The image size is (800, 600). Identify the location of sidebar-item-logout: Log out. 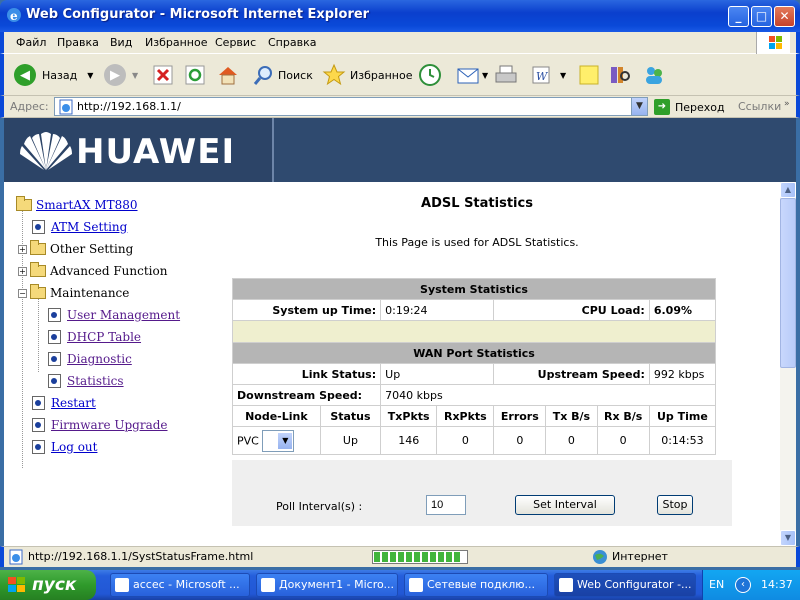
(64, 447).